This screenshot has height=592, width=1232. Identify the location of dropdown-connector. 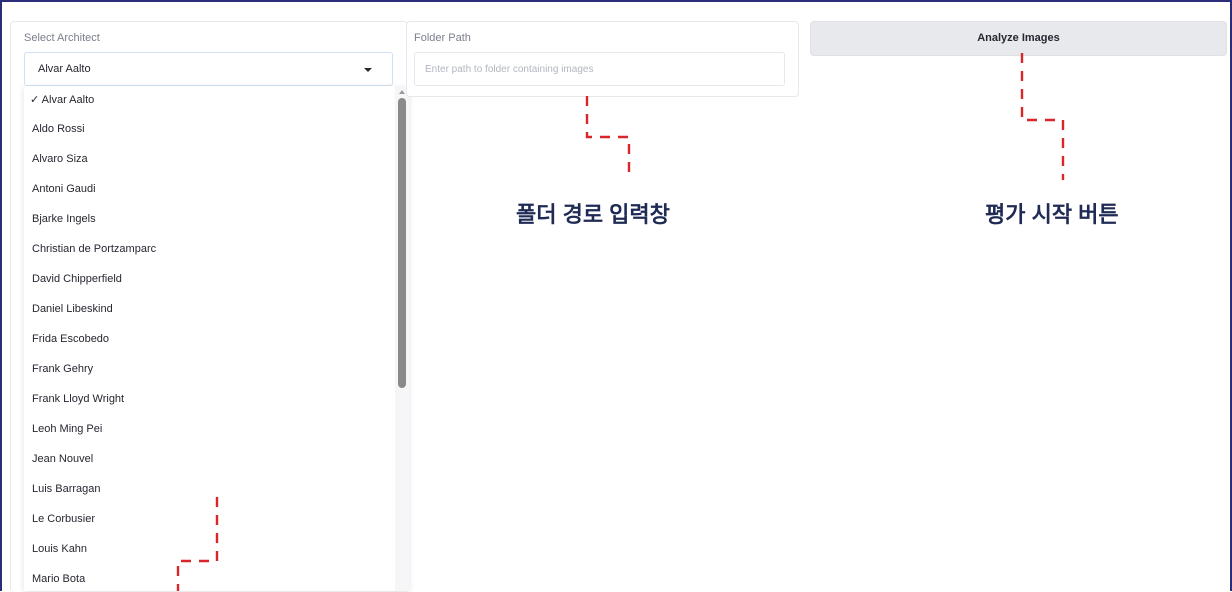
(197, 544).